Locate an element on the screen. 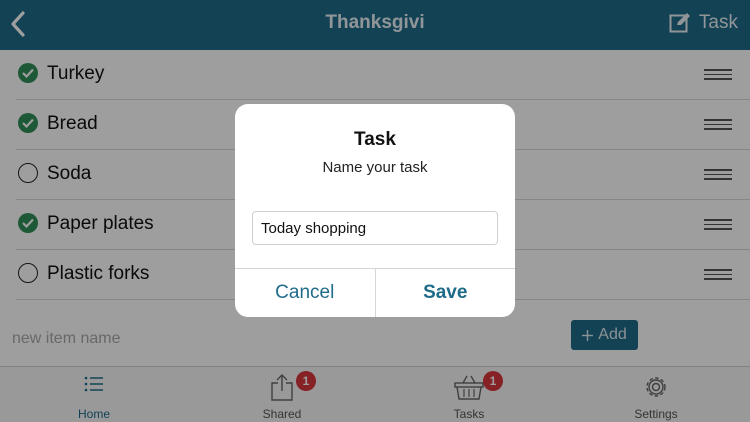 This screenshot has width=750, height=422. dialog-title: Task is located at coordinates (375, 139).